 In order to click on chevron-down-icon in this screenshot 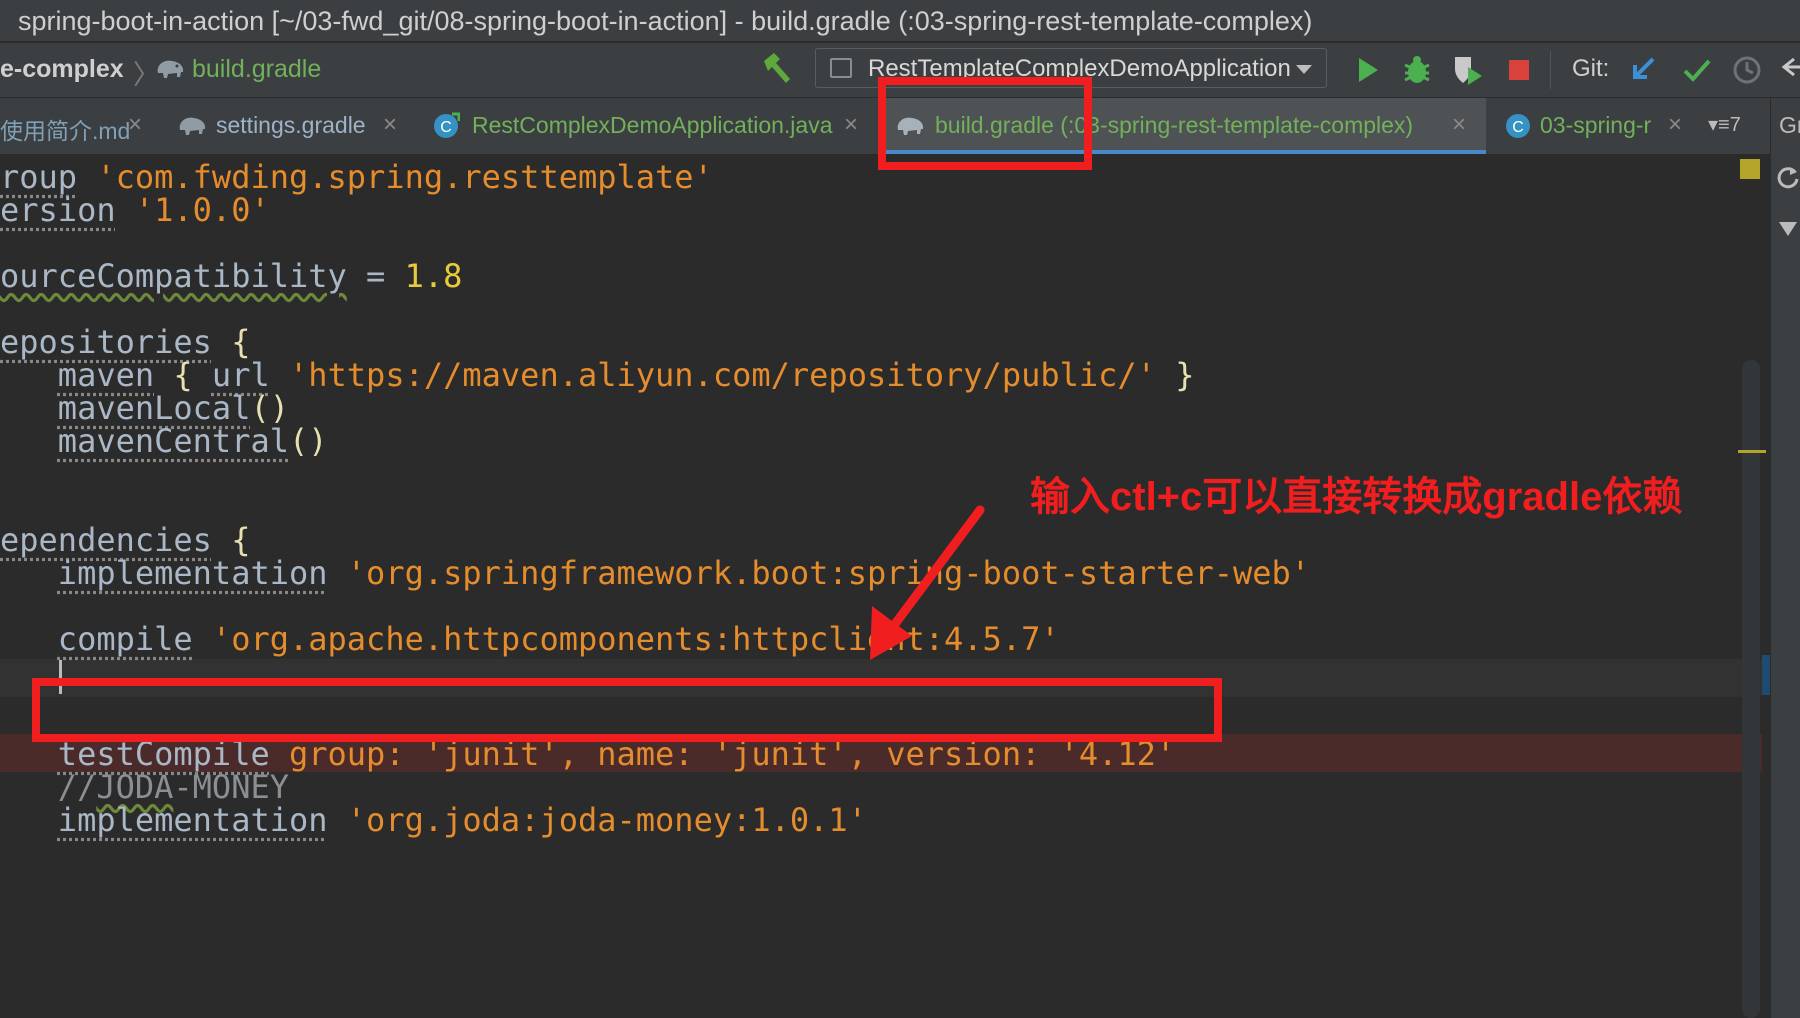, I will do `click(1304, 69)`.